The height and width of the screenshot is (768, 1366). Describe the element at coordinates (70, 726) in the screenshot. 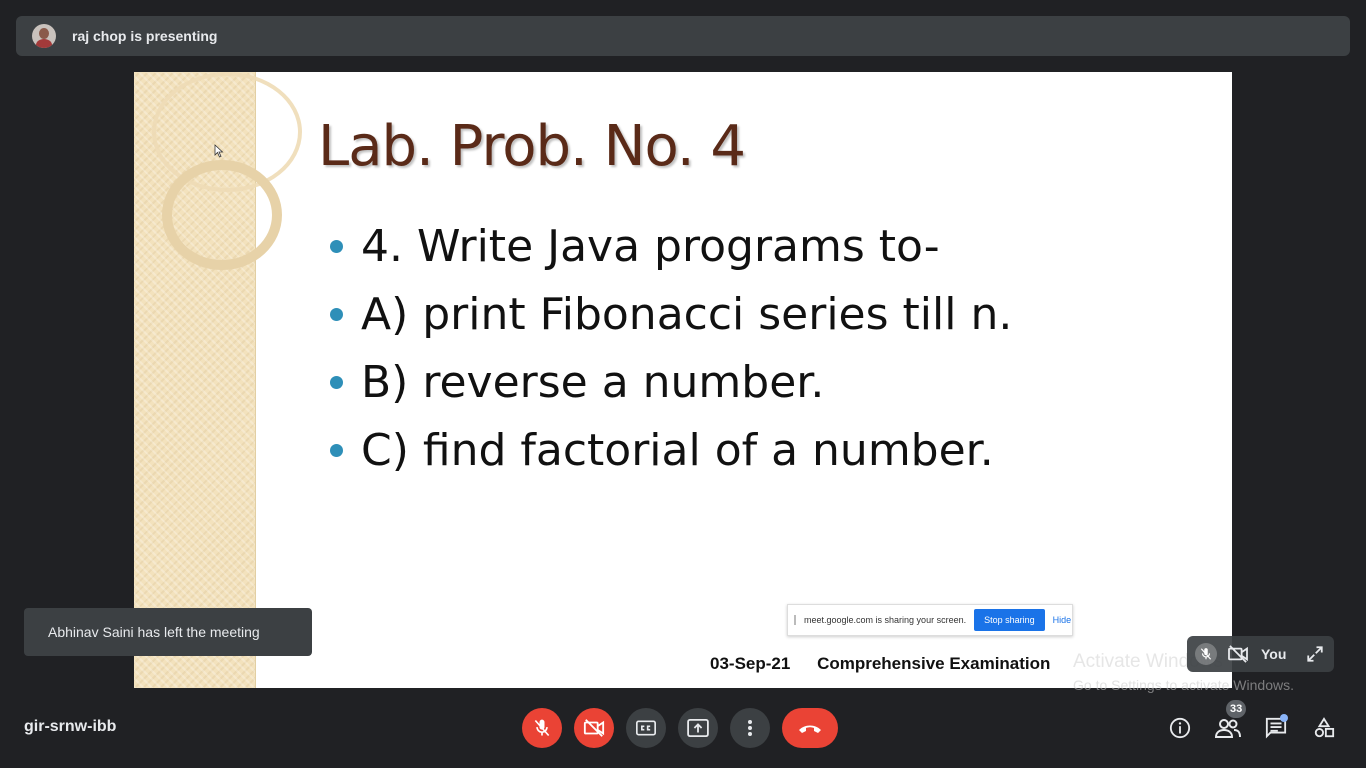

I see `meeting-code: gir-srnw-ibb` at that location.